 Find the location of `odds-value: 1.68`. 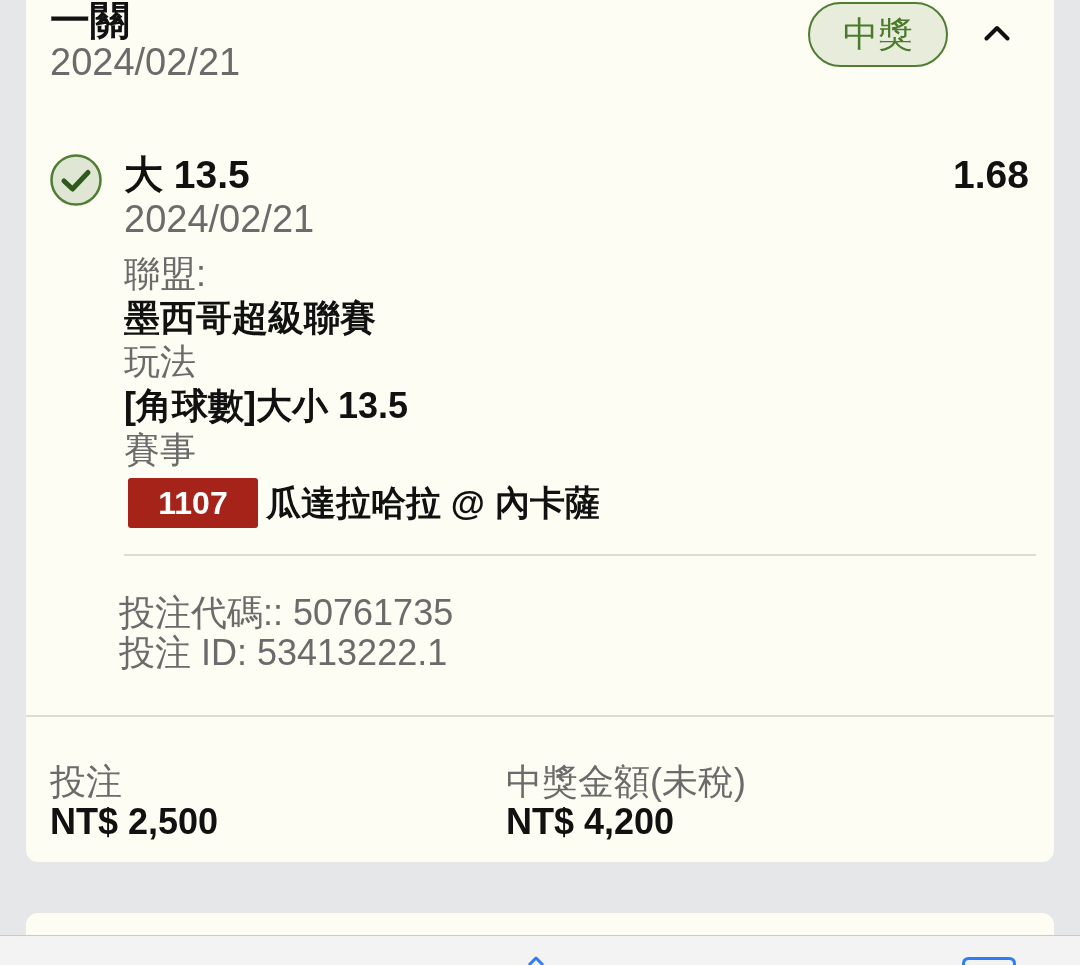

odds-value: 1.68 is located at coordinates (991, 175).